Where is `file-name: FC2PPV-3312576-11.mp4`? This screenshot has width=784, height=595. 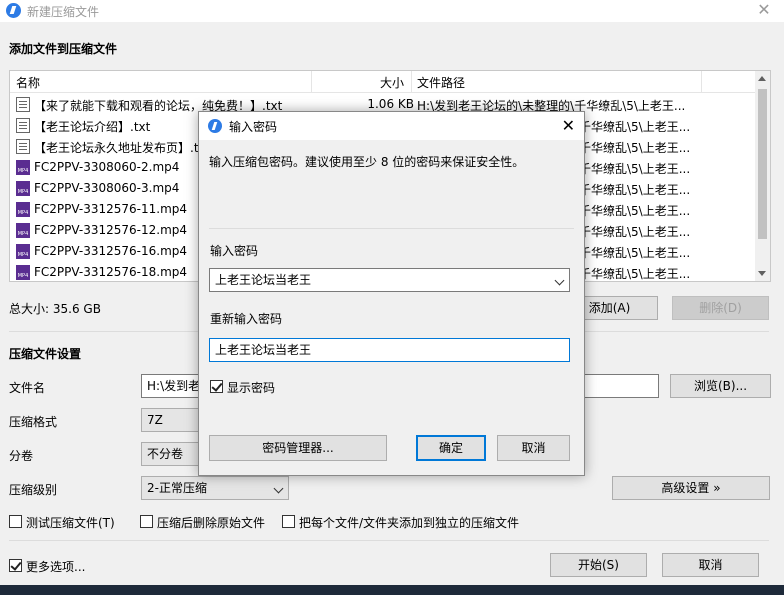 file-name: FC2PPV-3312576-11.mp4 is located at coordinates (111, 209).